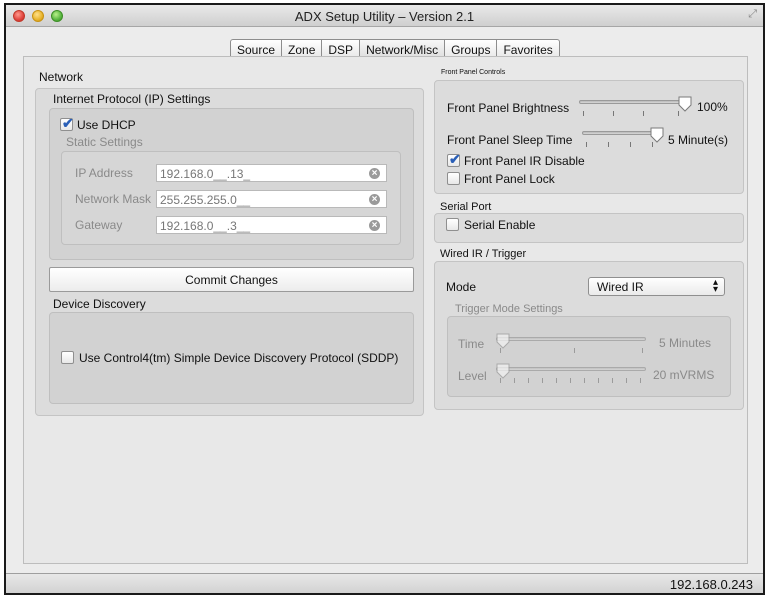 The height and width of the screenshot is (599, 770). I want to click on front-panel-title: Front Panel Controls, so click(473, 72).